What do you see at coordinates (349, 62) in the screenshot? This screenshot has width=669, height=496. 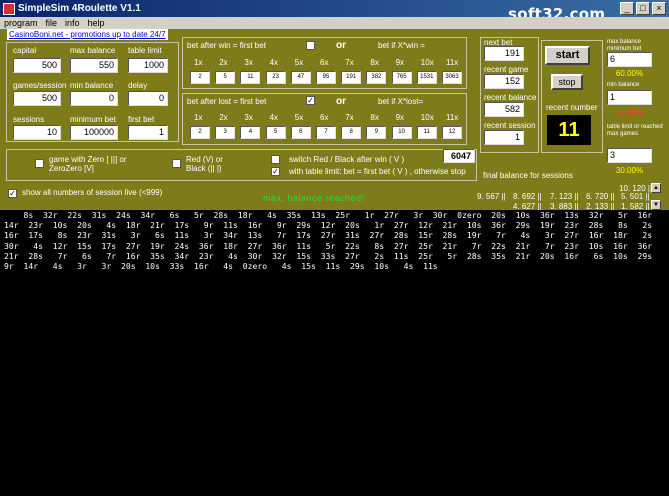 I see `win-multiplier-label: 7x` at bounding box center [349, 62].